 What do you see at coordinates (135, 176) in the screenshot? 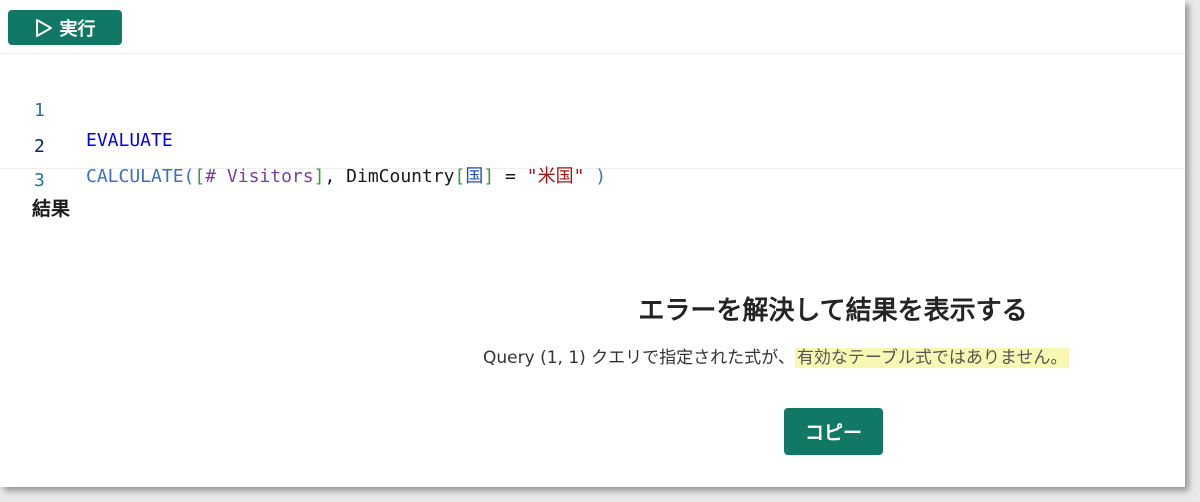
I see `function-token: CALCULATE` at bounding box center [135, 176].